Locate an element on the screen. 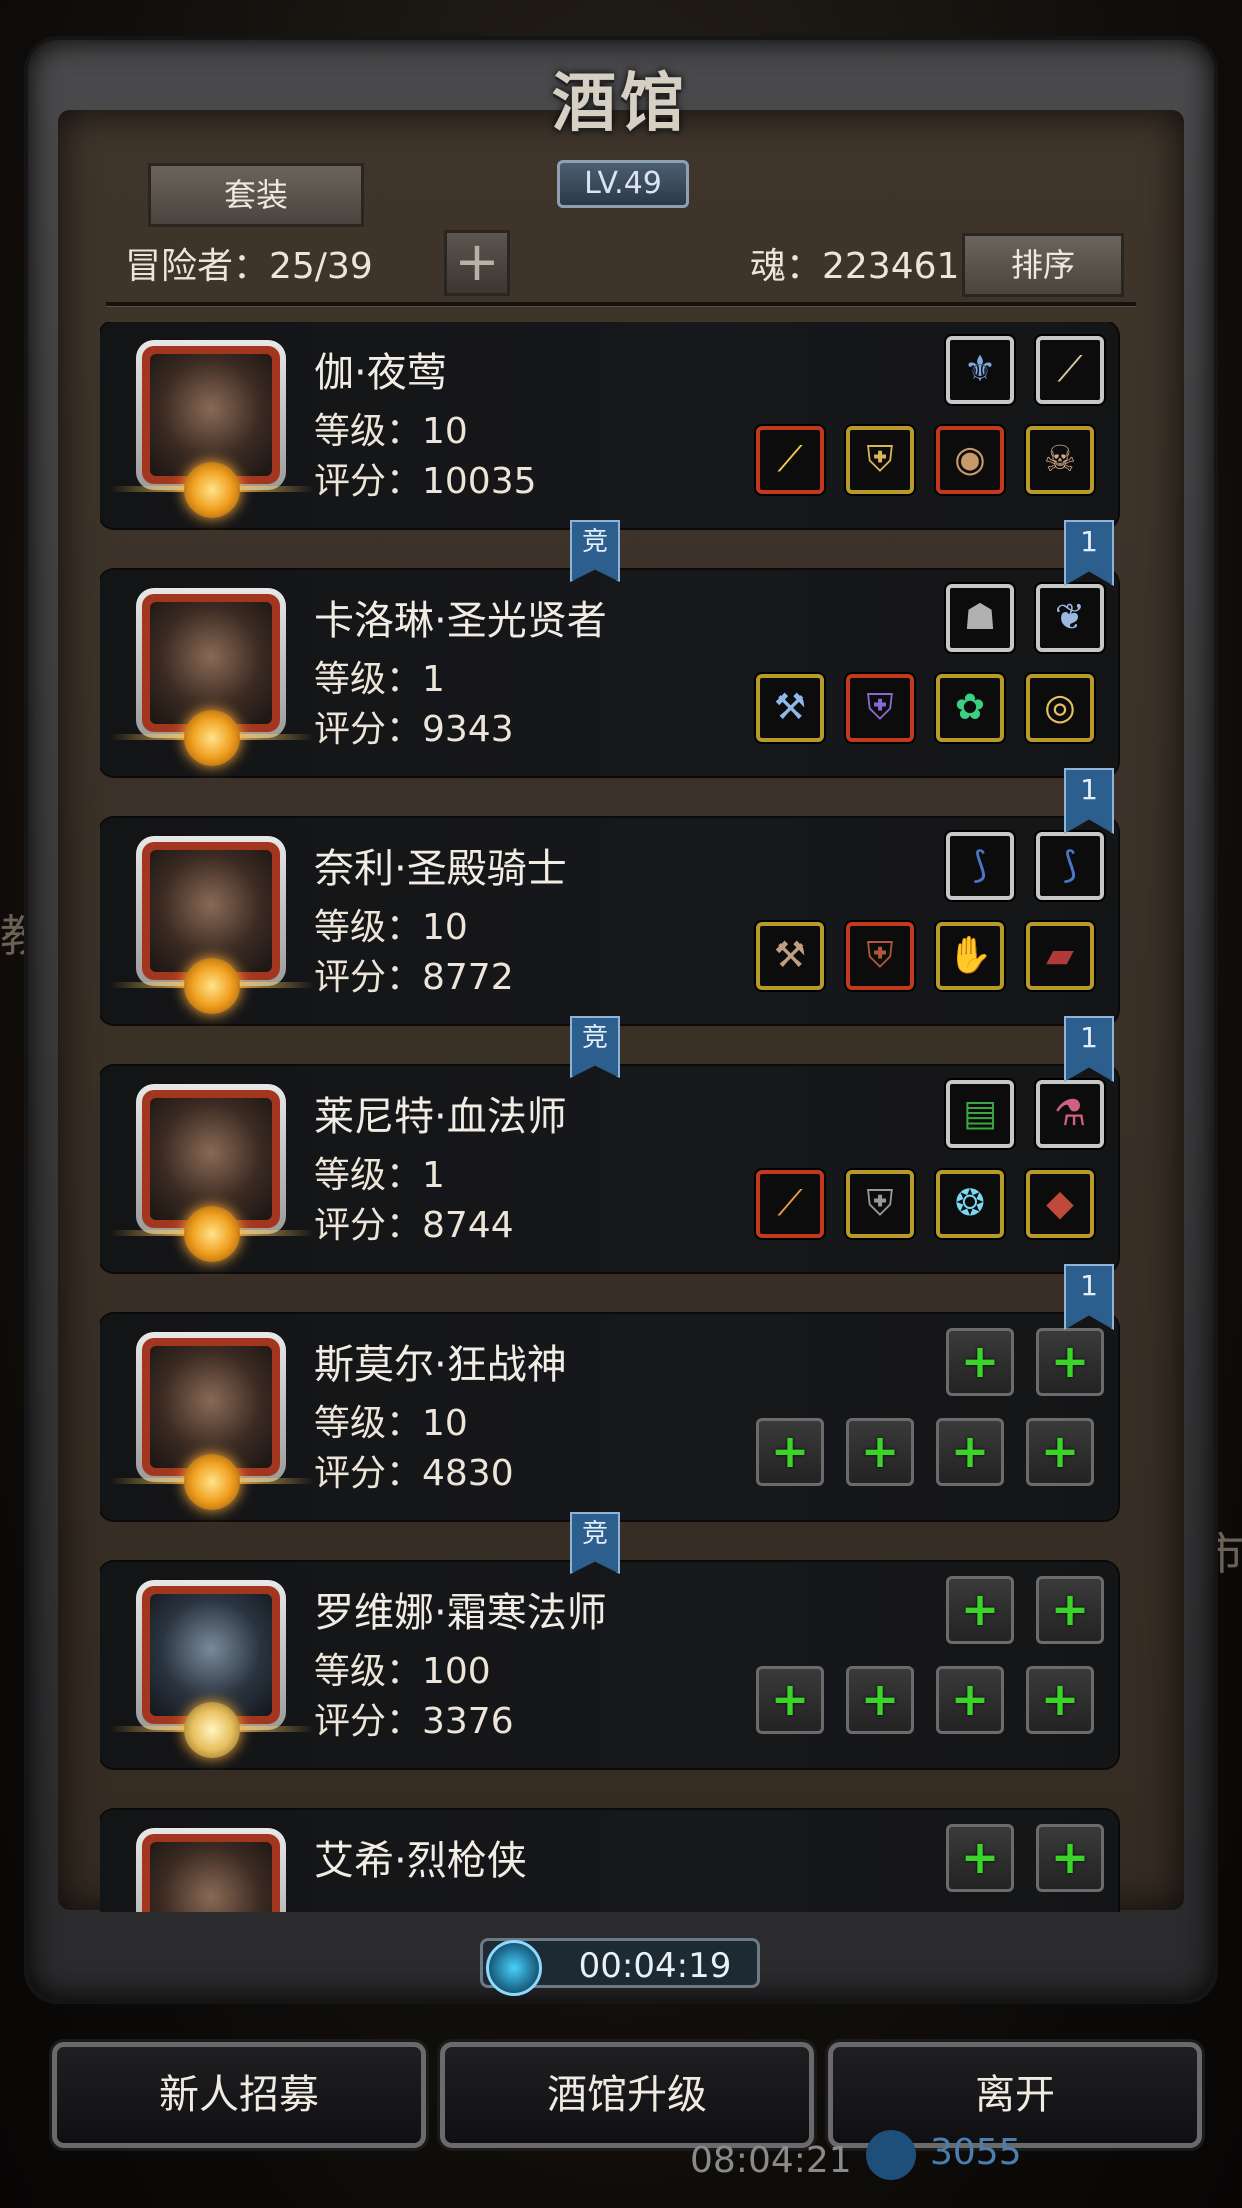 The width and height of the screenshot is (1242, 2208). hammer-icon: ⚒ is located at coordinates (790, 707).